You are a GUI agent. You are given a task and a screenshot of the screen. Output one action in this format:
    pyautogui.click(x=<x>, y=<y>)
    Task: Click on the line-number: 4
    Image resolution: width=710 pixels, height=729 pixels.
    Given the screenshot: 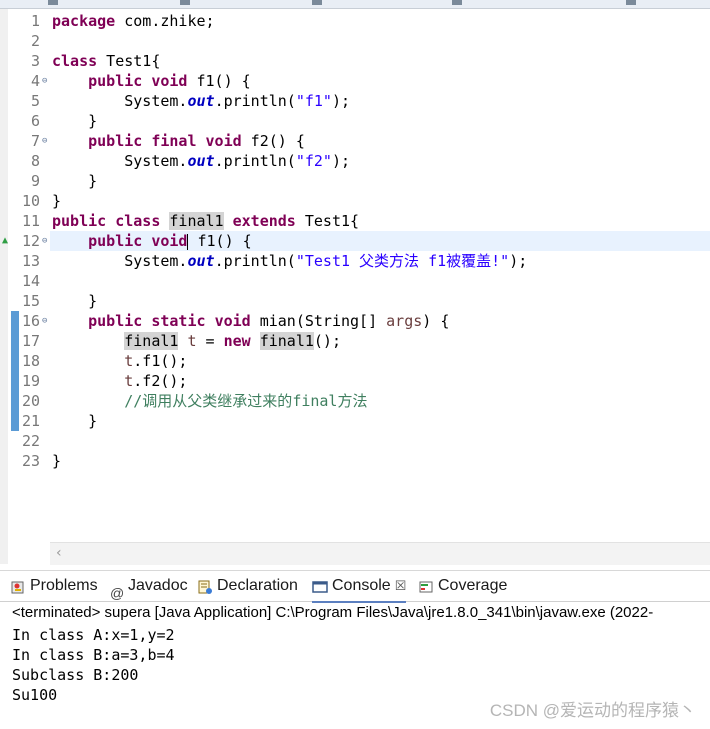 What is the action you would take?
    pyautogui.click(x=35, y=81)
    